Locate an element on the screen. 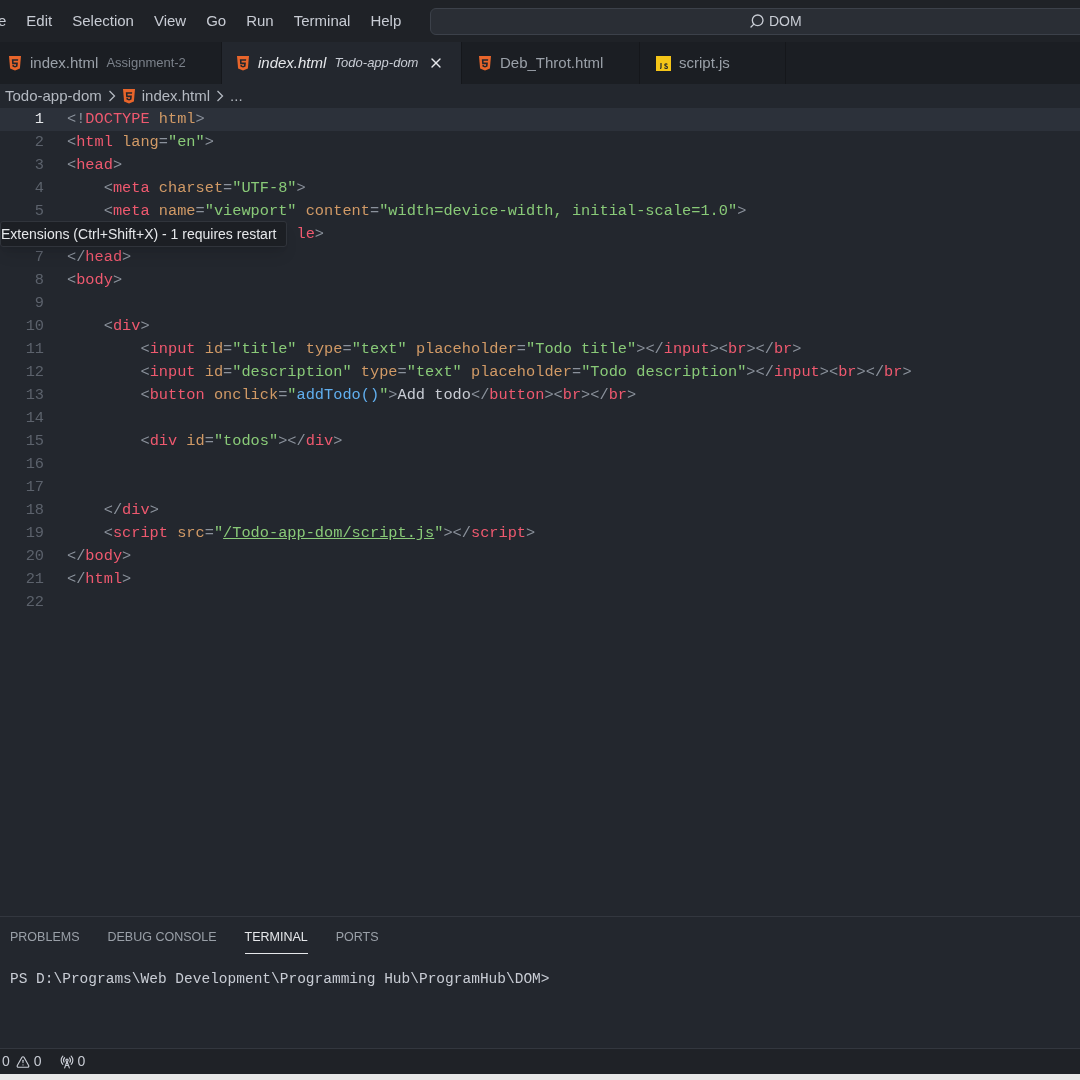 This screenshot has height=1080, width=1080. code-line: <input id="title" type="text" placeholder="Todo title"></input><br></br> is located at coordinates (471, 350).